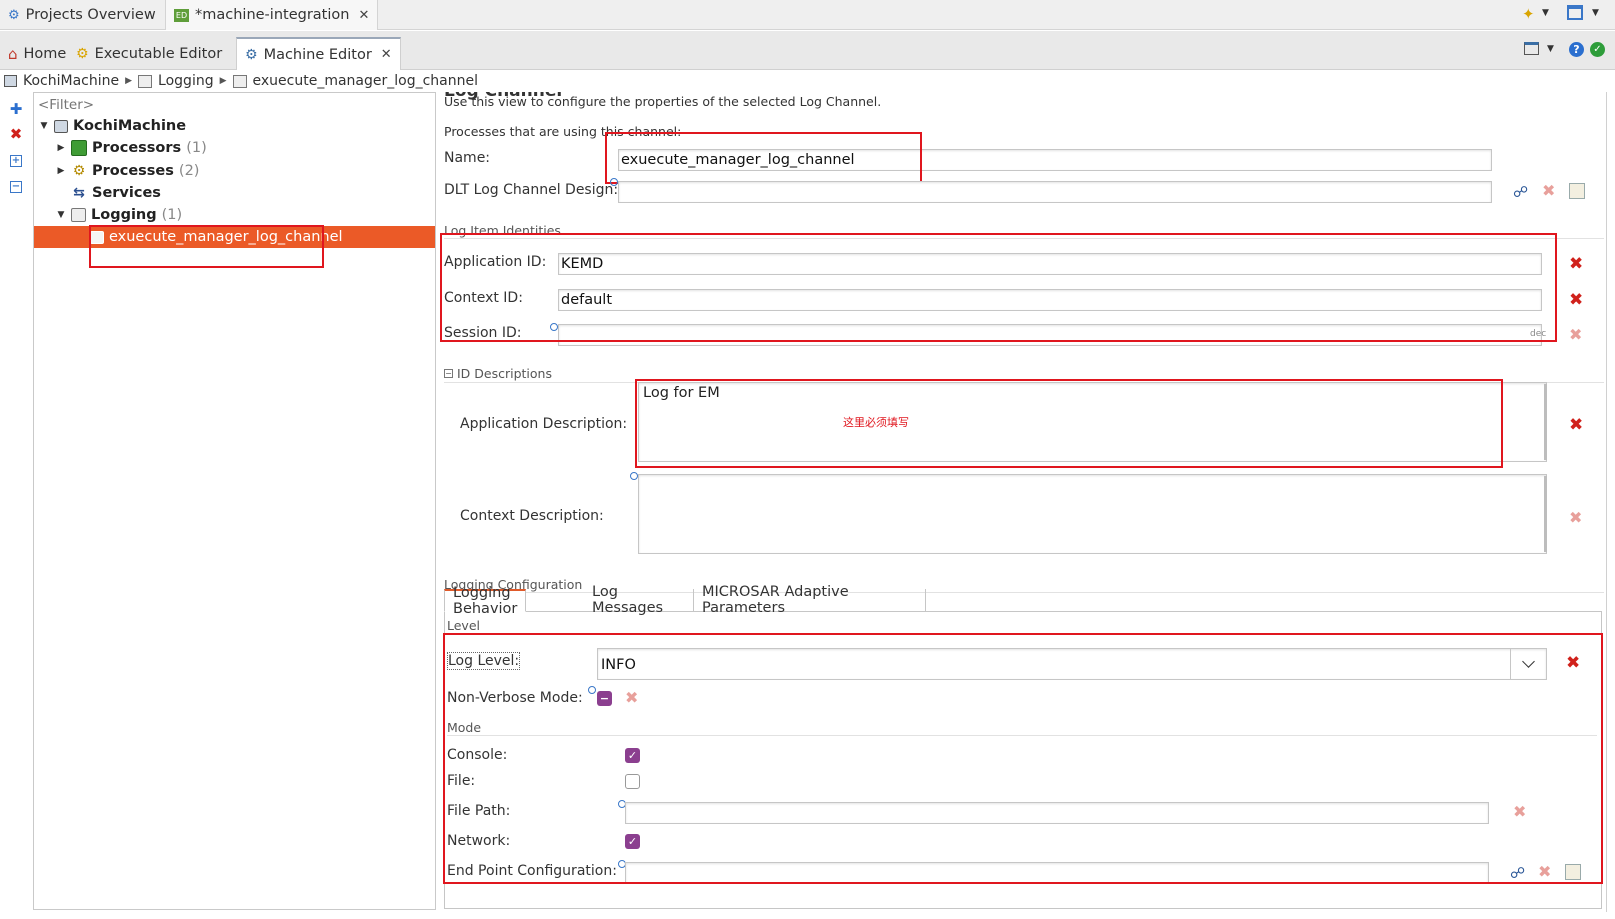 The height and width of the screenshot is (919, 1615). What do you see at coordinates (119, 215) in the screenshot?
I see `tree-item-logging: ▼ Logging (1)` at bounding box center [119, 215].